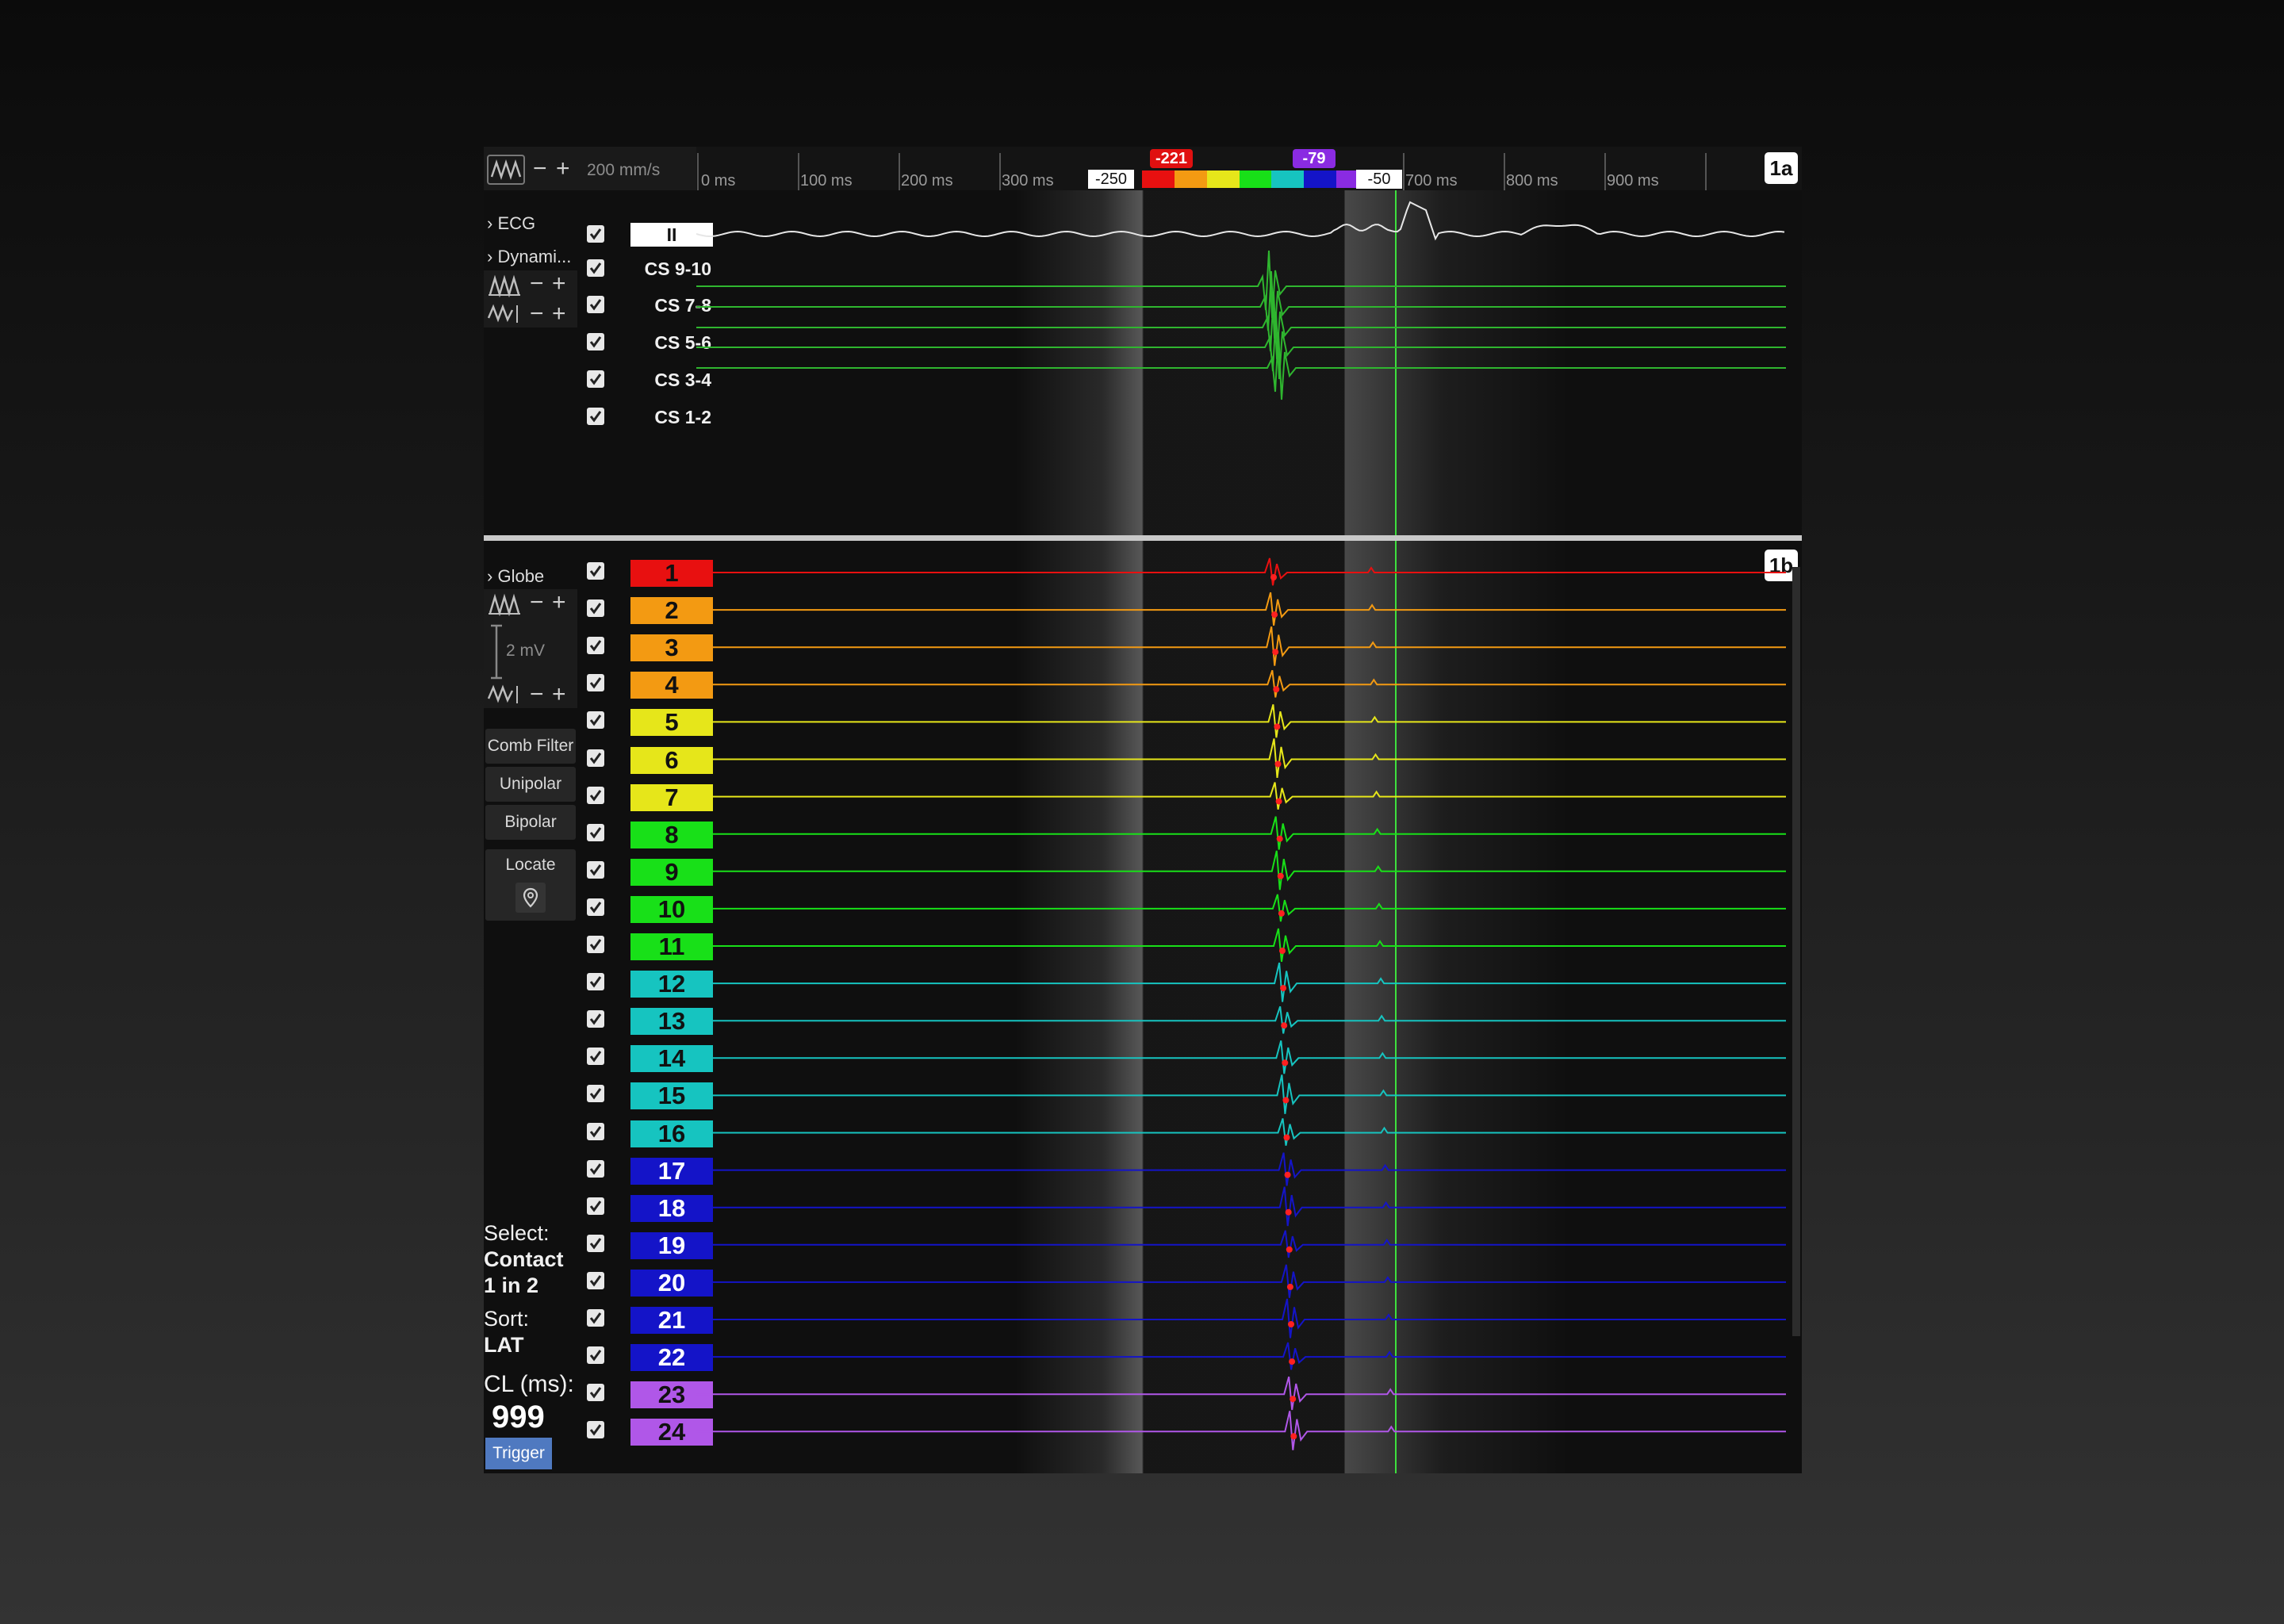  I want to click on locate-button: Locate, so click(530, 885).